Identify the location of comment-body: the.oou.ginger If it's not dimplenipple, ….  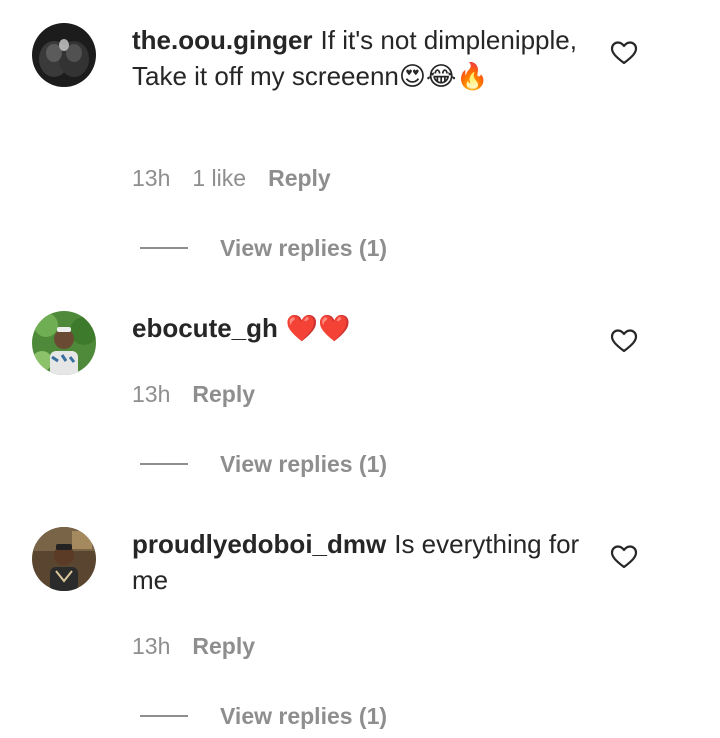
(357, 58).